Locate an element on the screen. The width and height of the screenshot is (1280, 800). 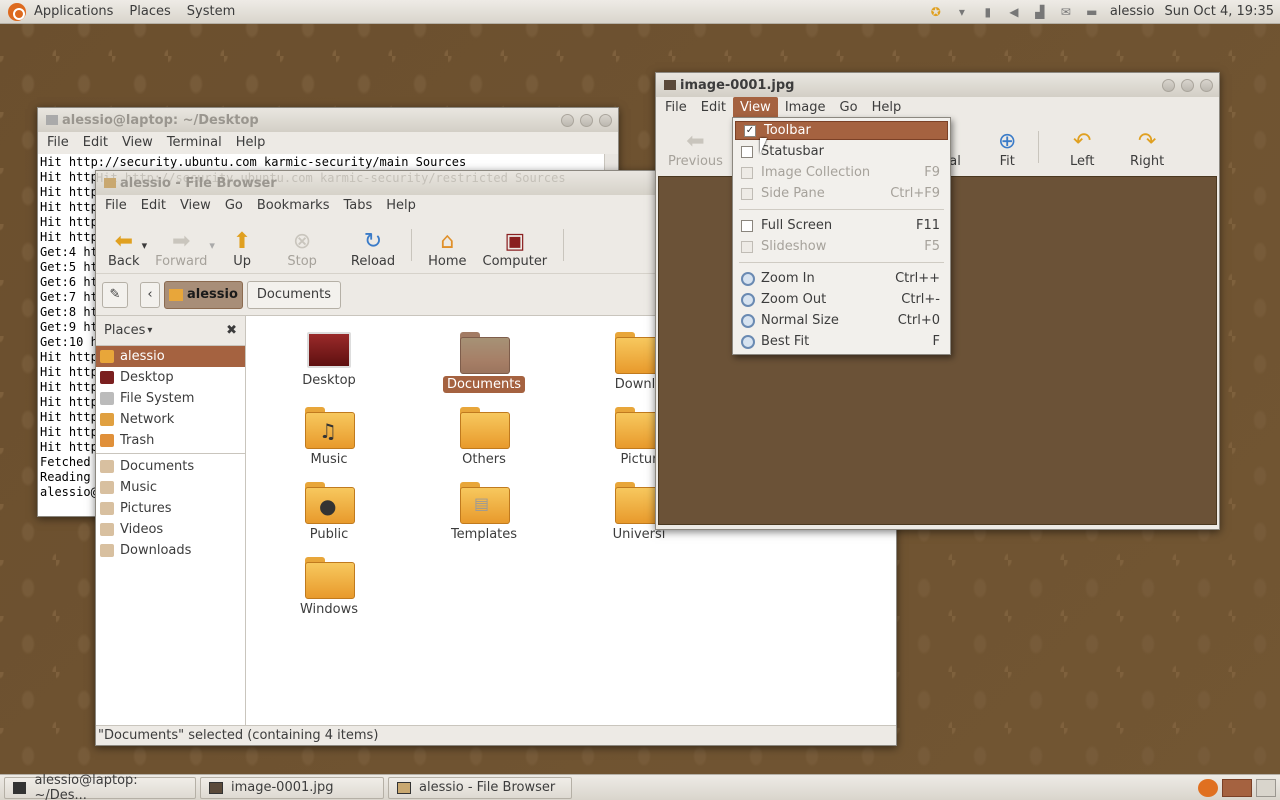
menu-item-zoom-in: Zoom In Ctrl++ is located at coordinates (841, 278).